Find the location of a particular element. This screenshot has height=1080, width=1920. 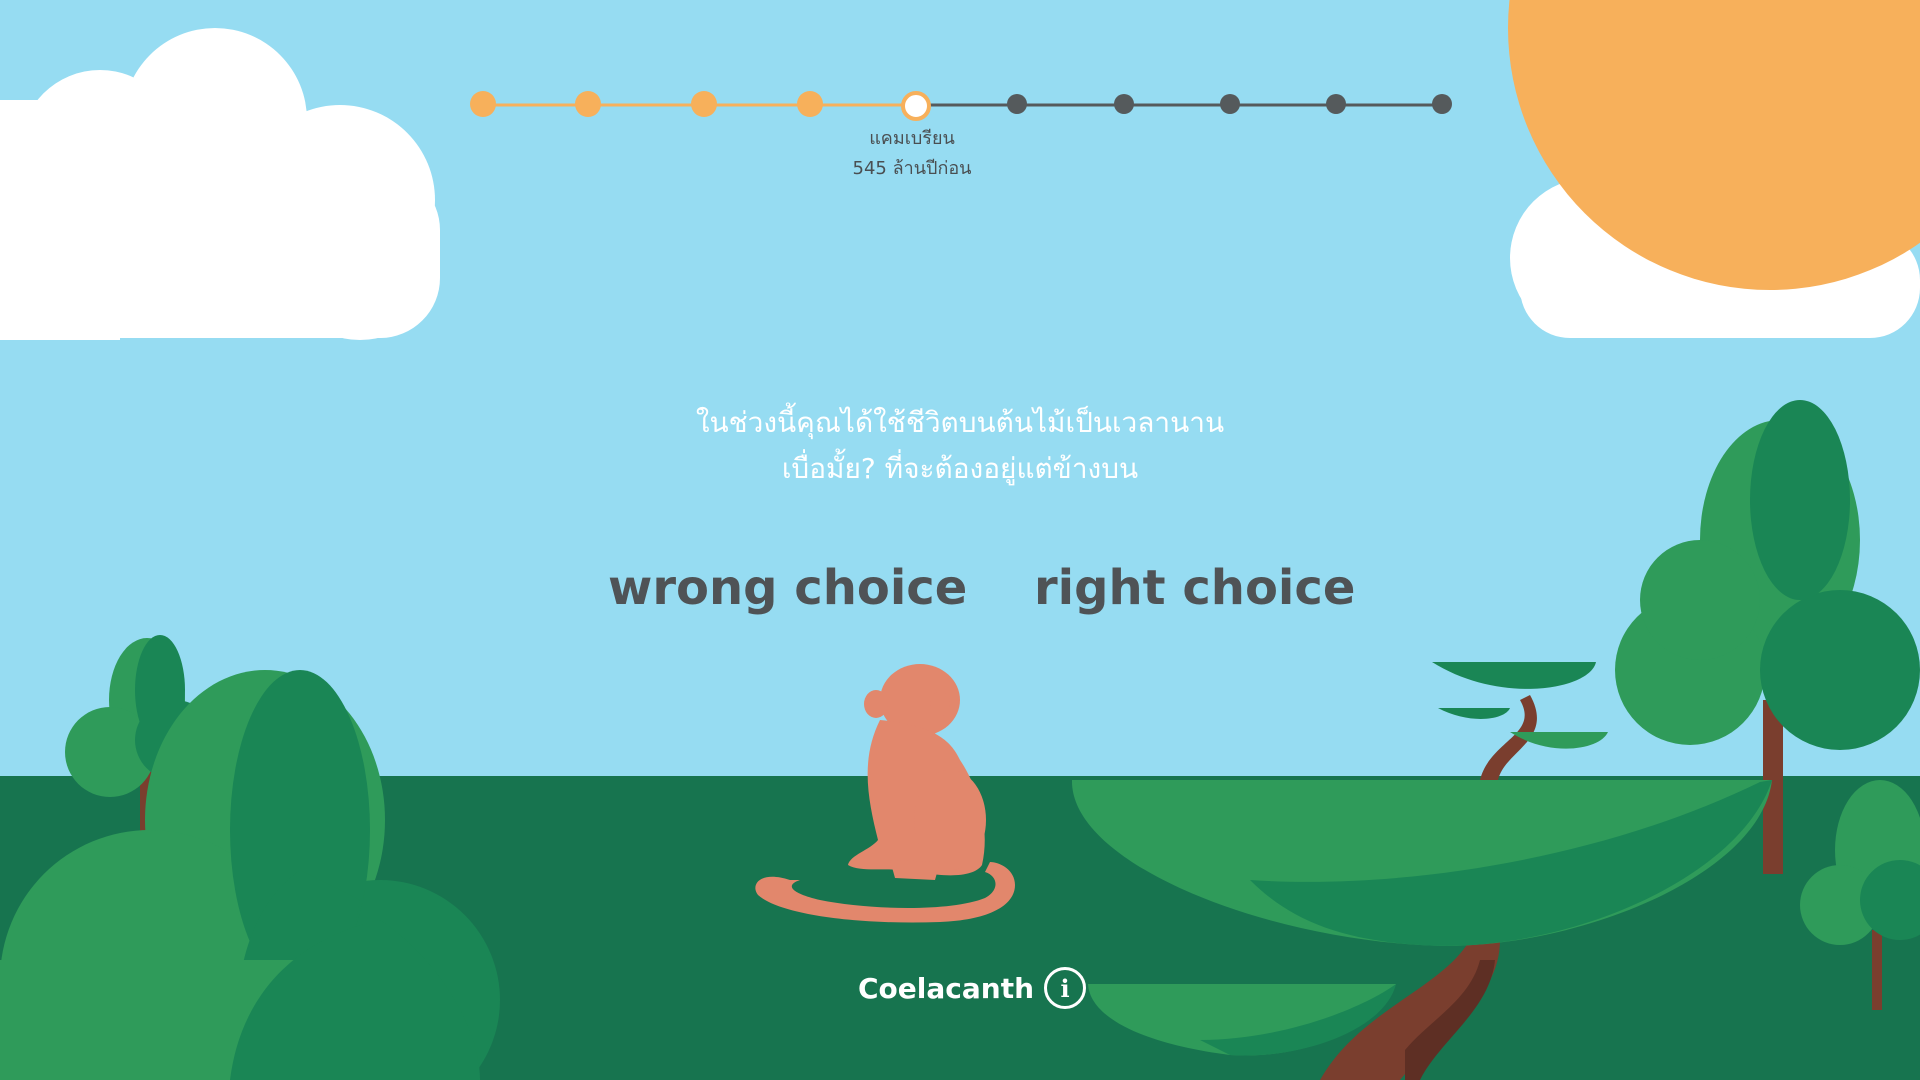

creature-name: Coelacanth is located at coordinates (946, 988).